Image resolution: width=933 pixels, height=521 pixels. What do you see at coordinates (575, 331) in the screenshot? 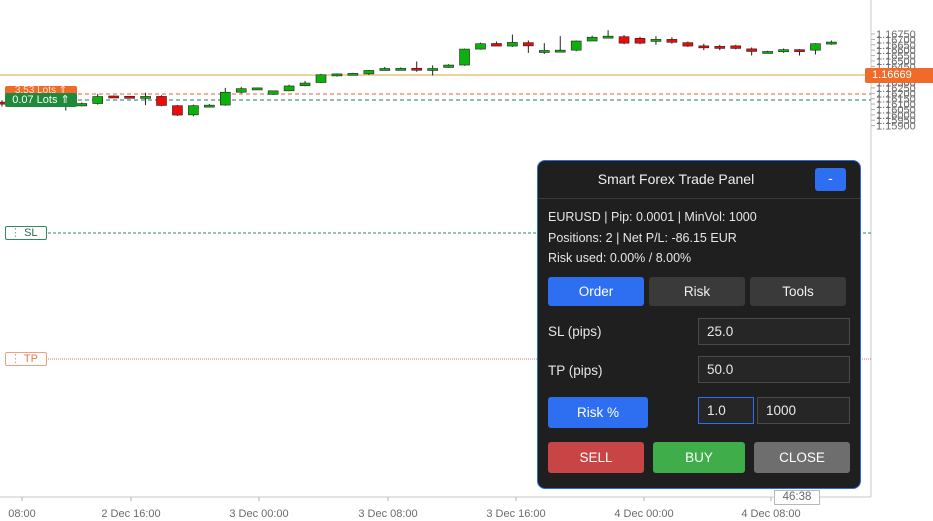
I see `sl-pips-label: SL (pips)` at bounding box center [575, 331].